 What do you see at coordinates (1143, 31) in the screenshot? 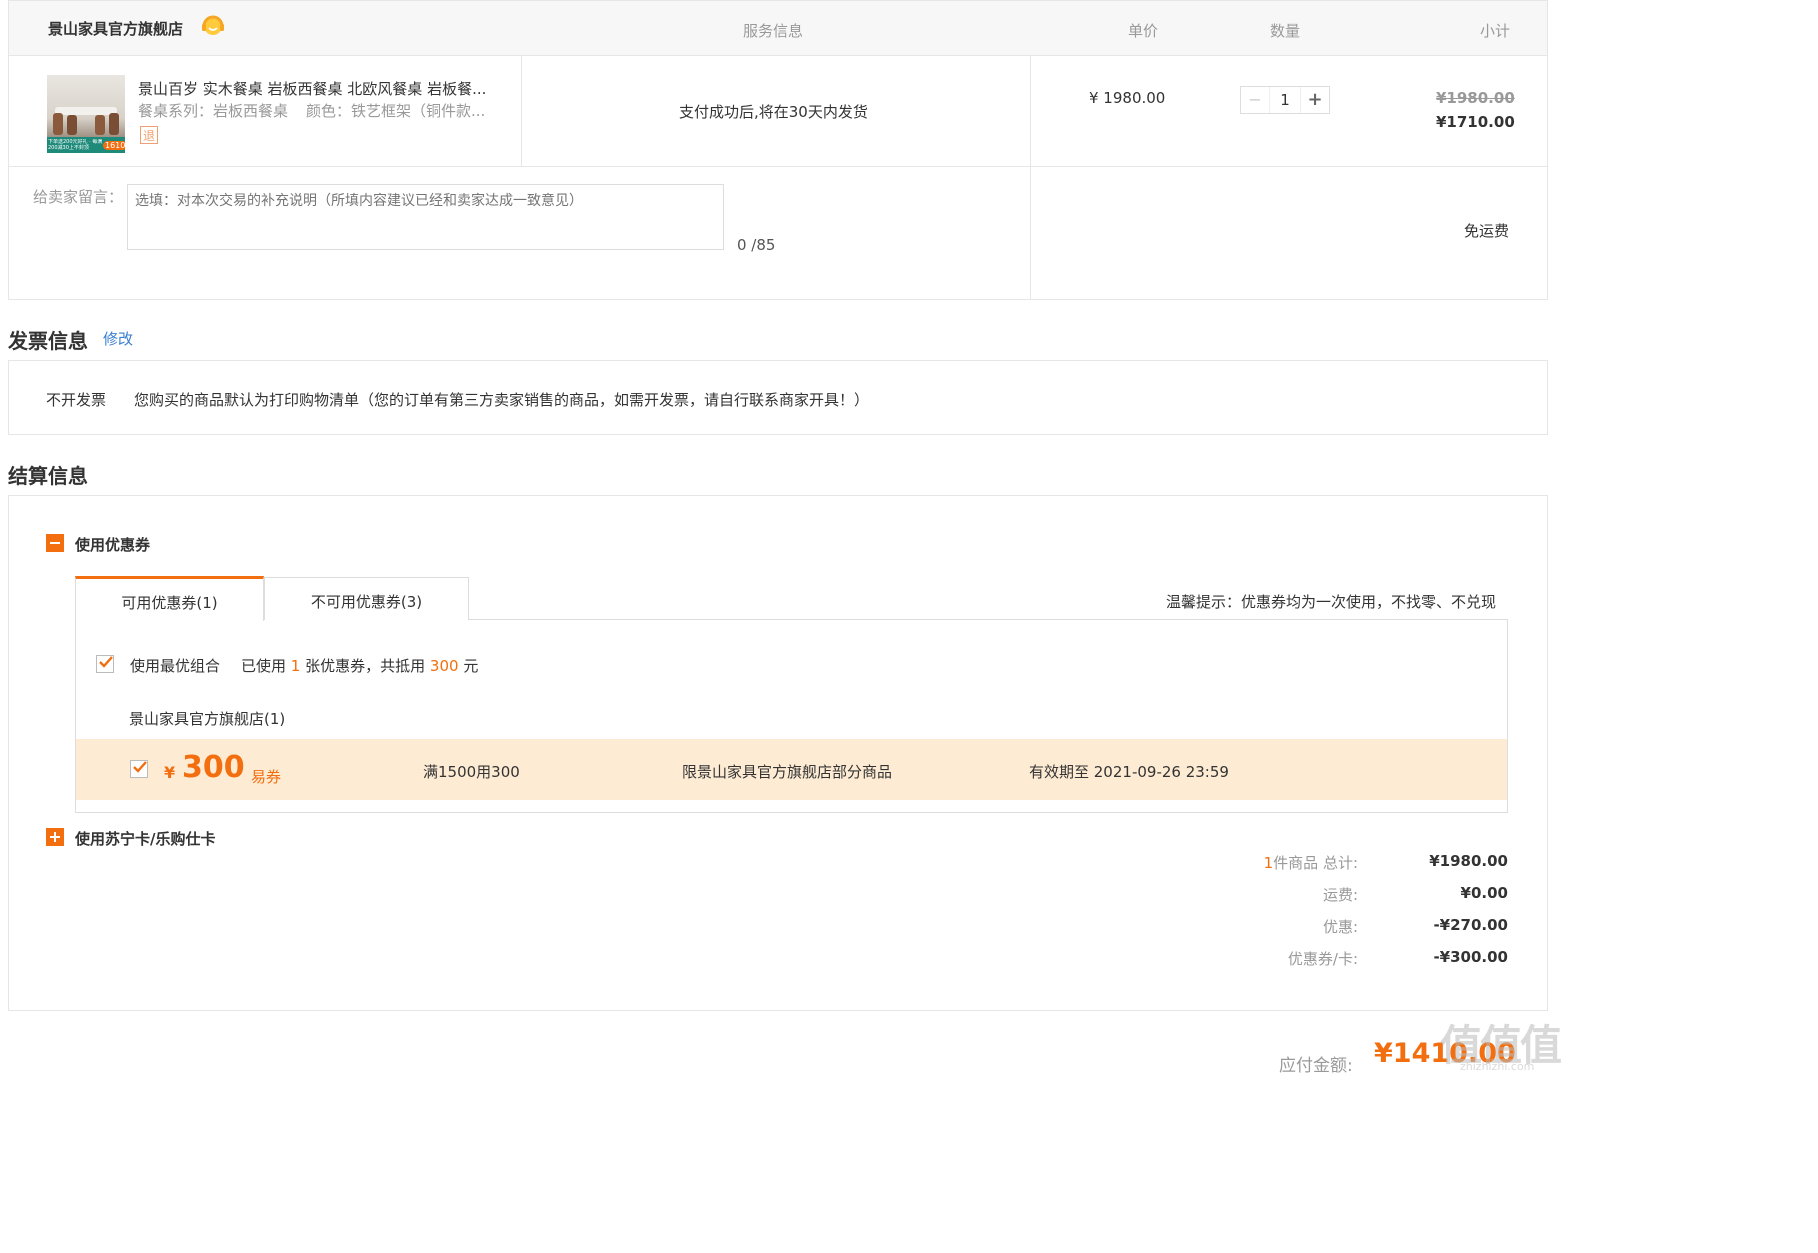
I see `header-unit-price: 单价` at bounding box center [1143, 31].